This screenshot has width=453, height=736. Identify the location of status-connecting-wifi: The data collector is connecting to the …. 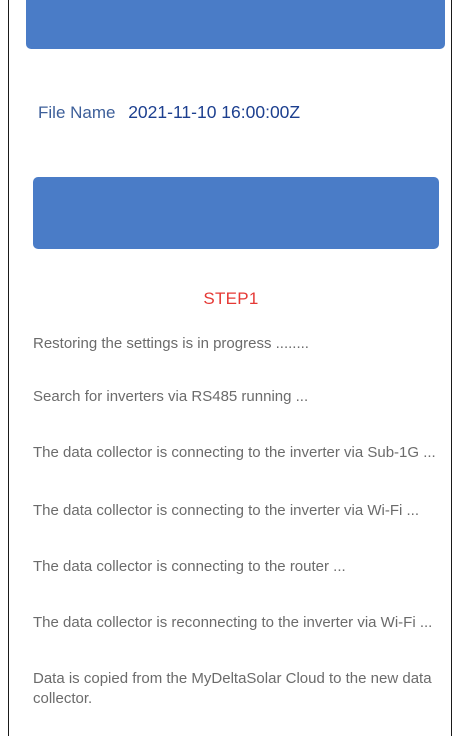
(226, 510).